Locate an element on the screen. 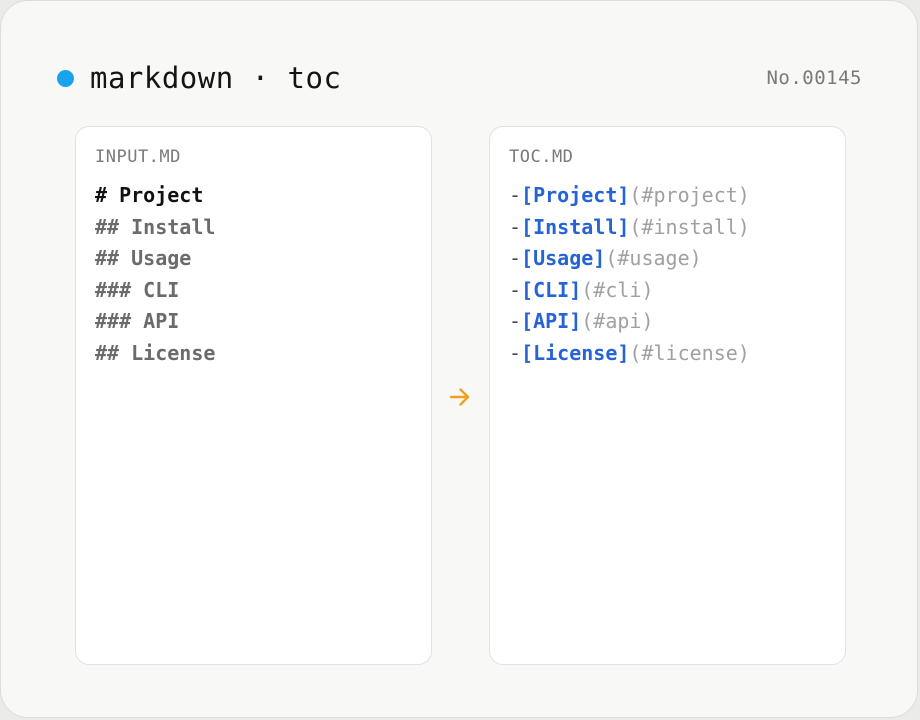  toc-entry: -[Project](#project) is located at coordinates (629, 196).